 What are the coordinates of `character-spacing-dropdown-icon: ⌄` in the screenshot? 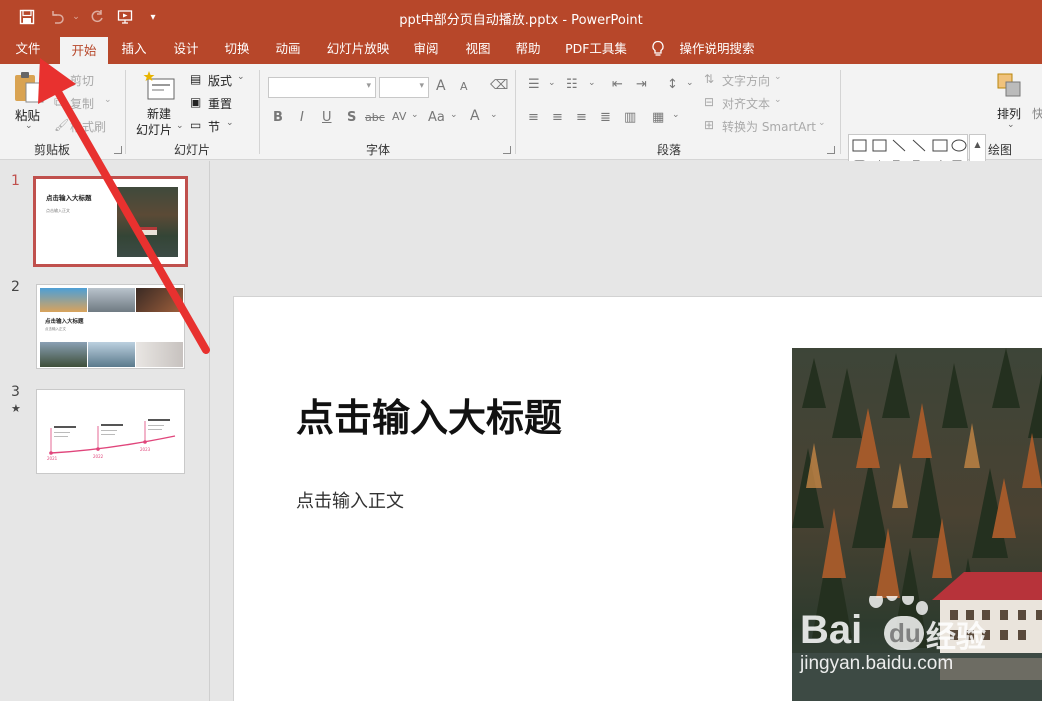 It's located at (415, 115).